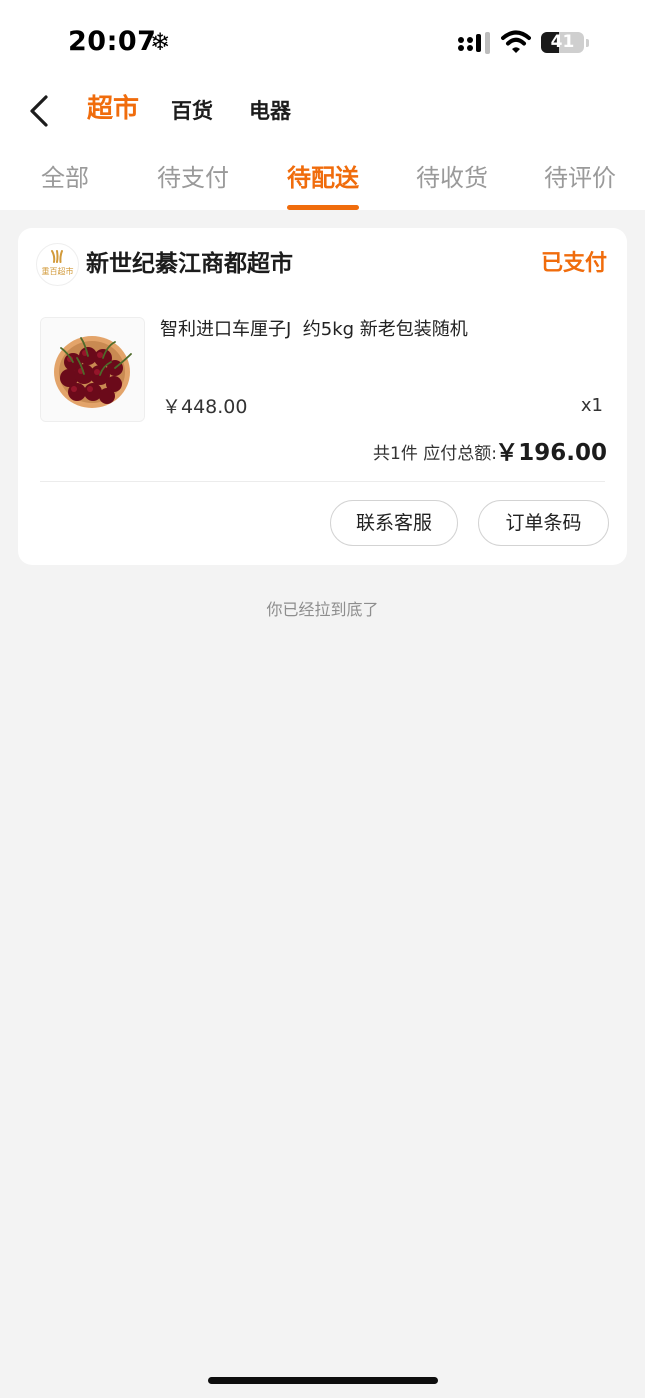 The height and width of the screenshot is (1398, 645). I want to click on shop-name: 新世纪綦江商都超市, so click(189, 264).